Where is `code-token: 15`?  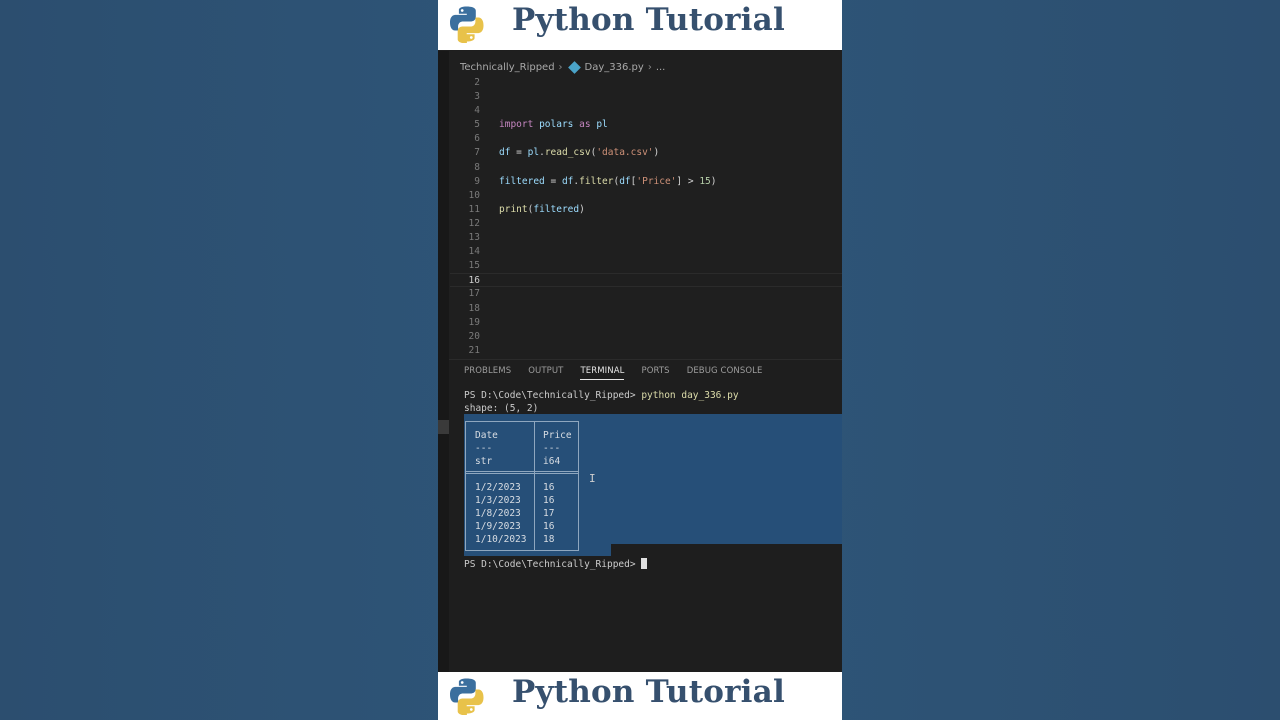
code-token: 15 is located at coordinates (705, 181).